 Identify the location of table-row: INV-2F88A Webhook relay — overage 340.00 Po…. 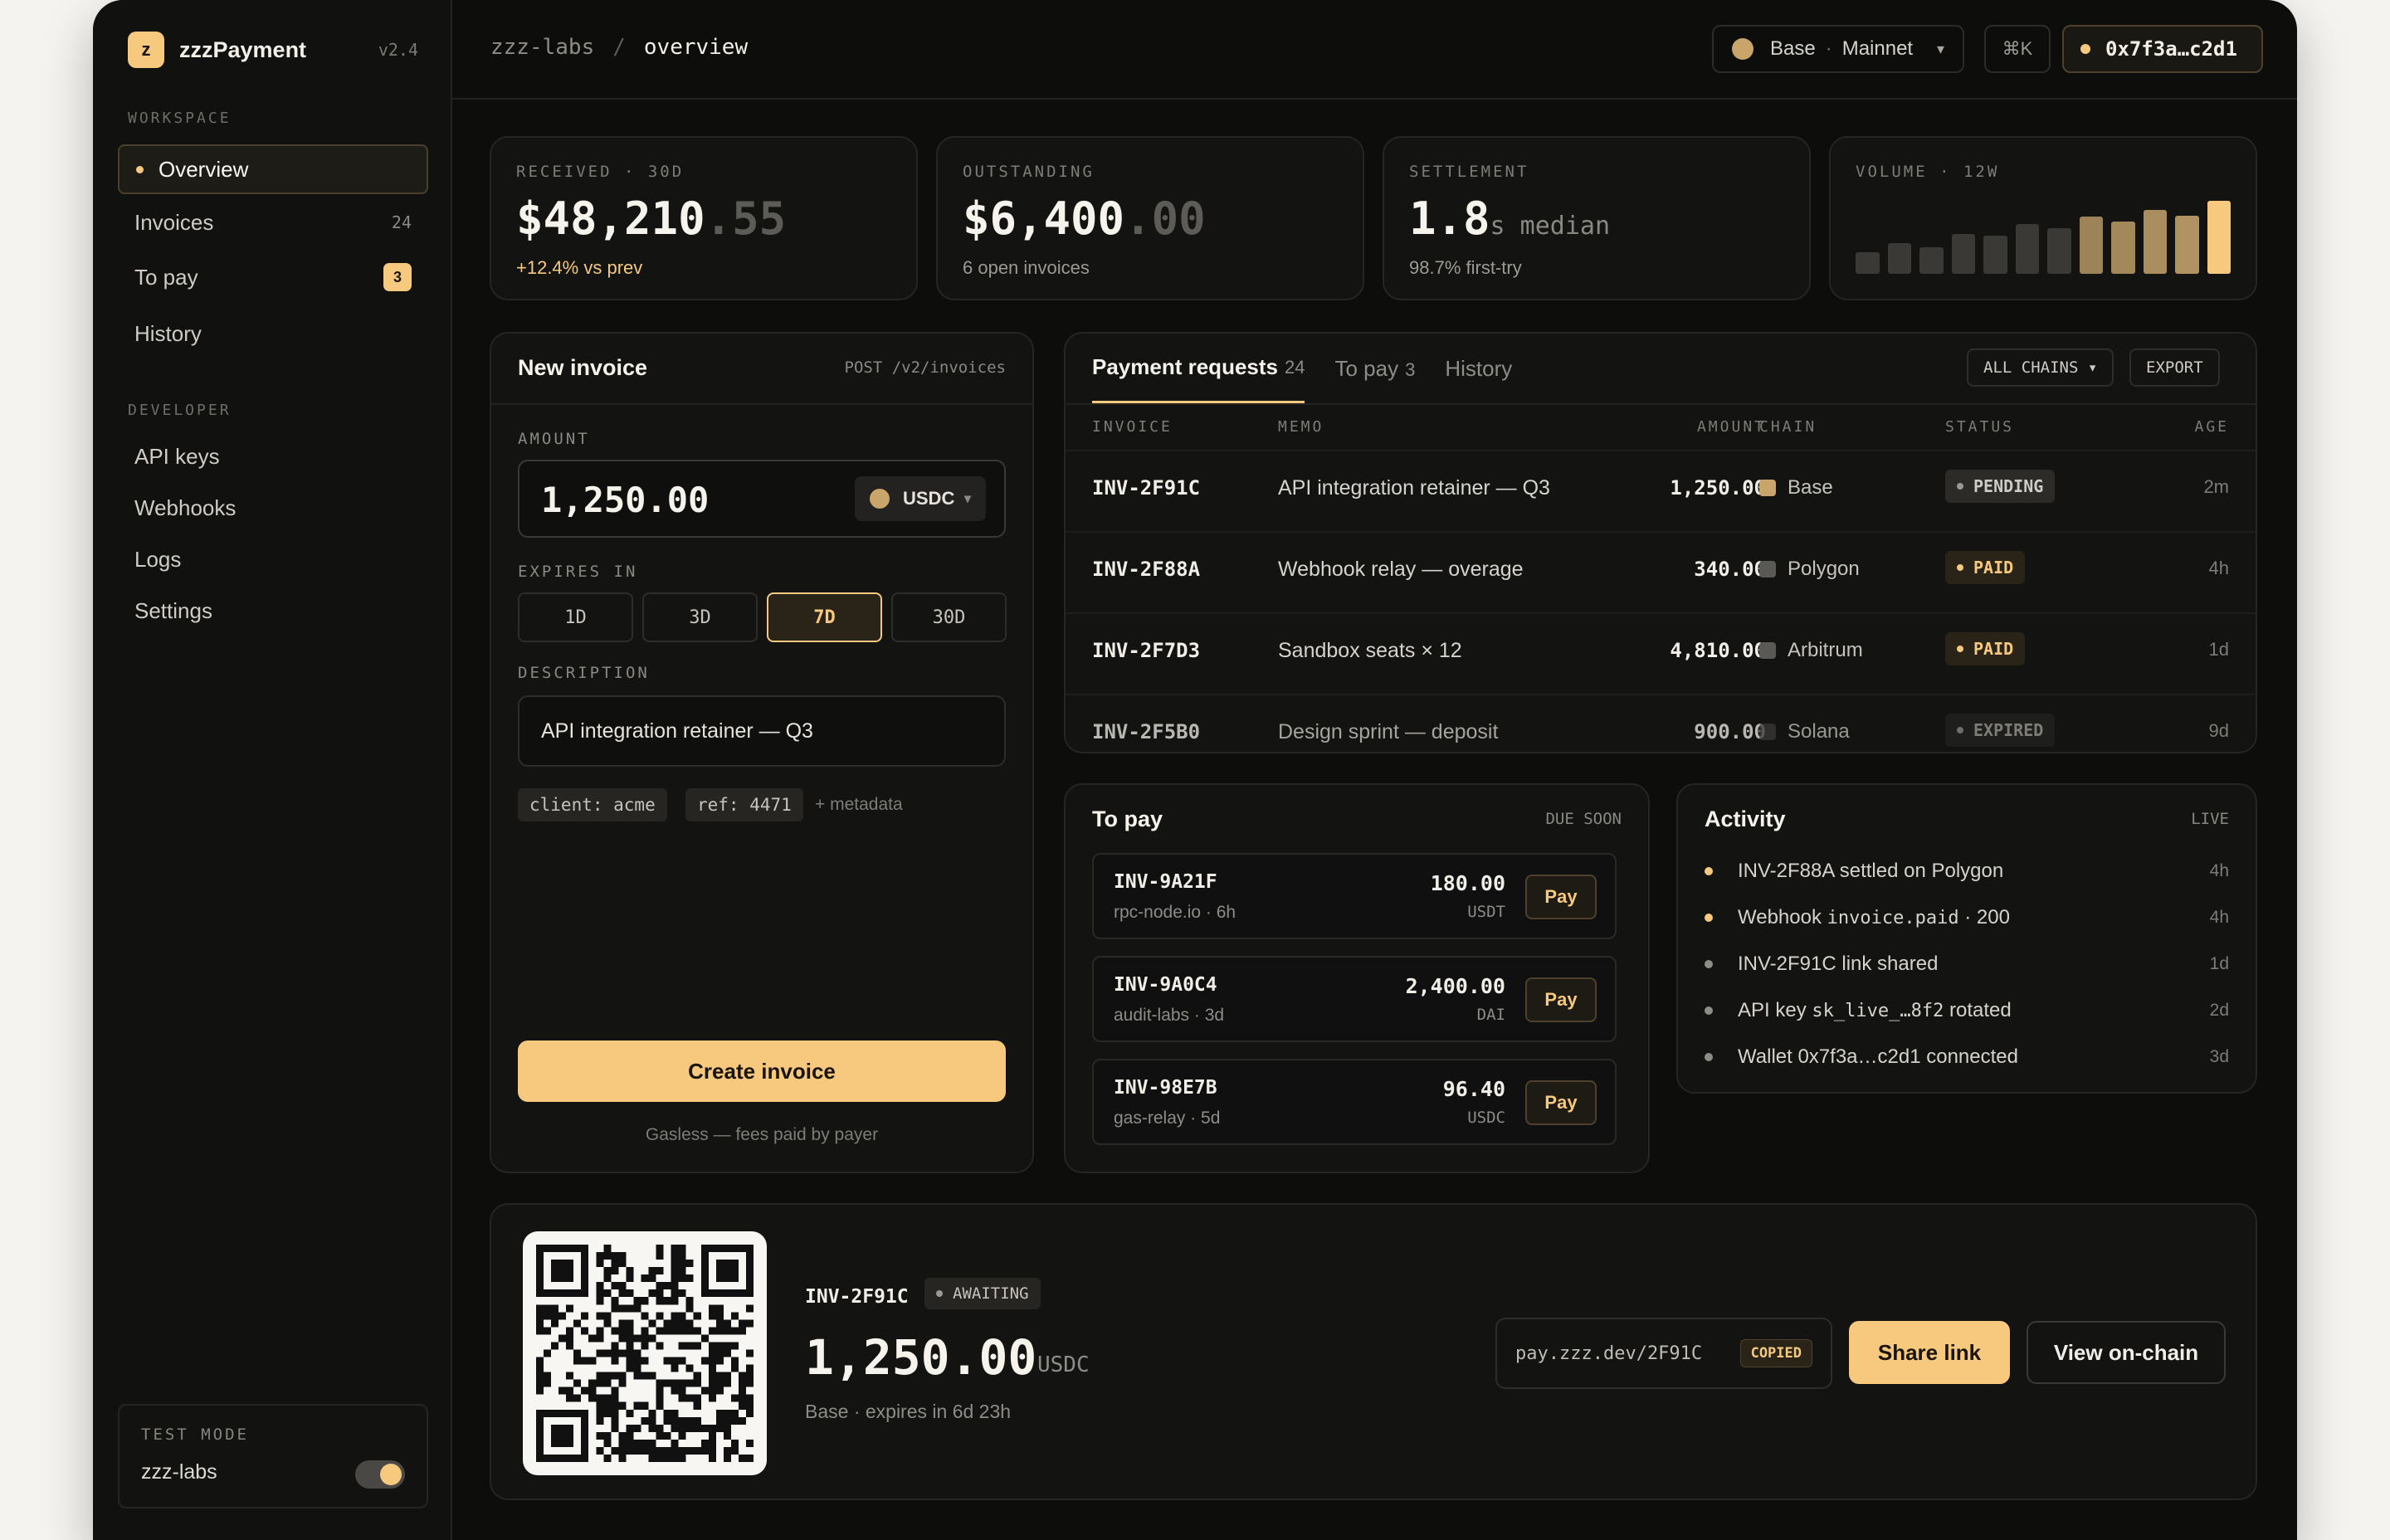
(1661, 568).